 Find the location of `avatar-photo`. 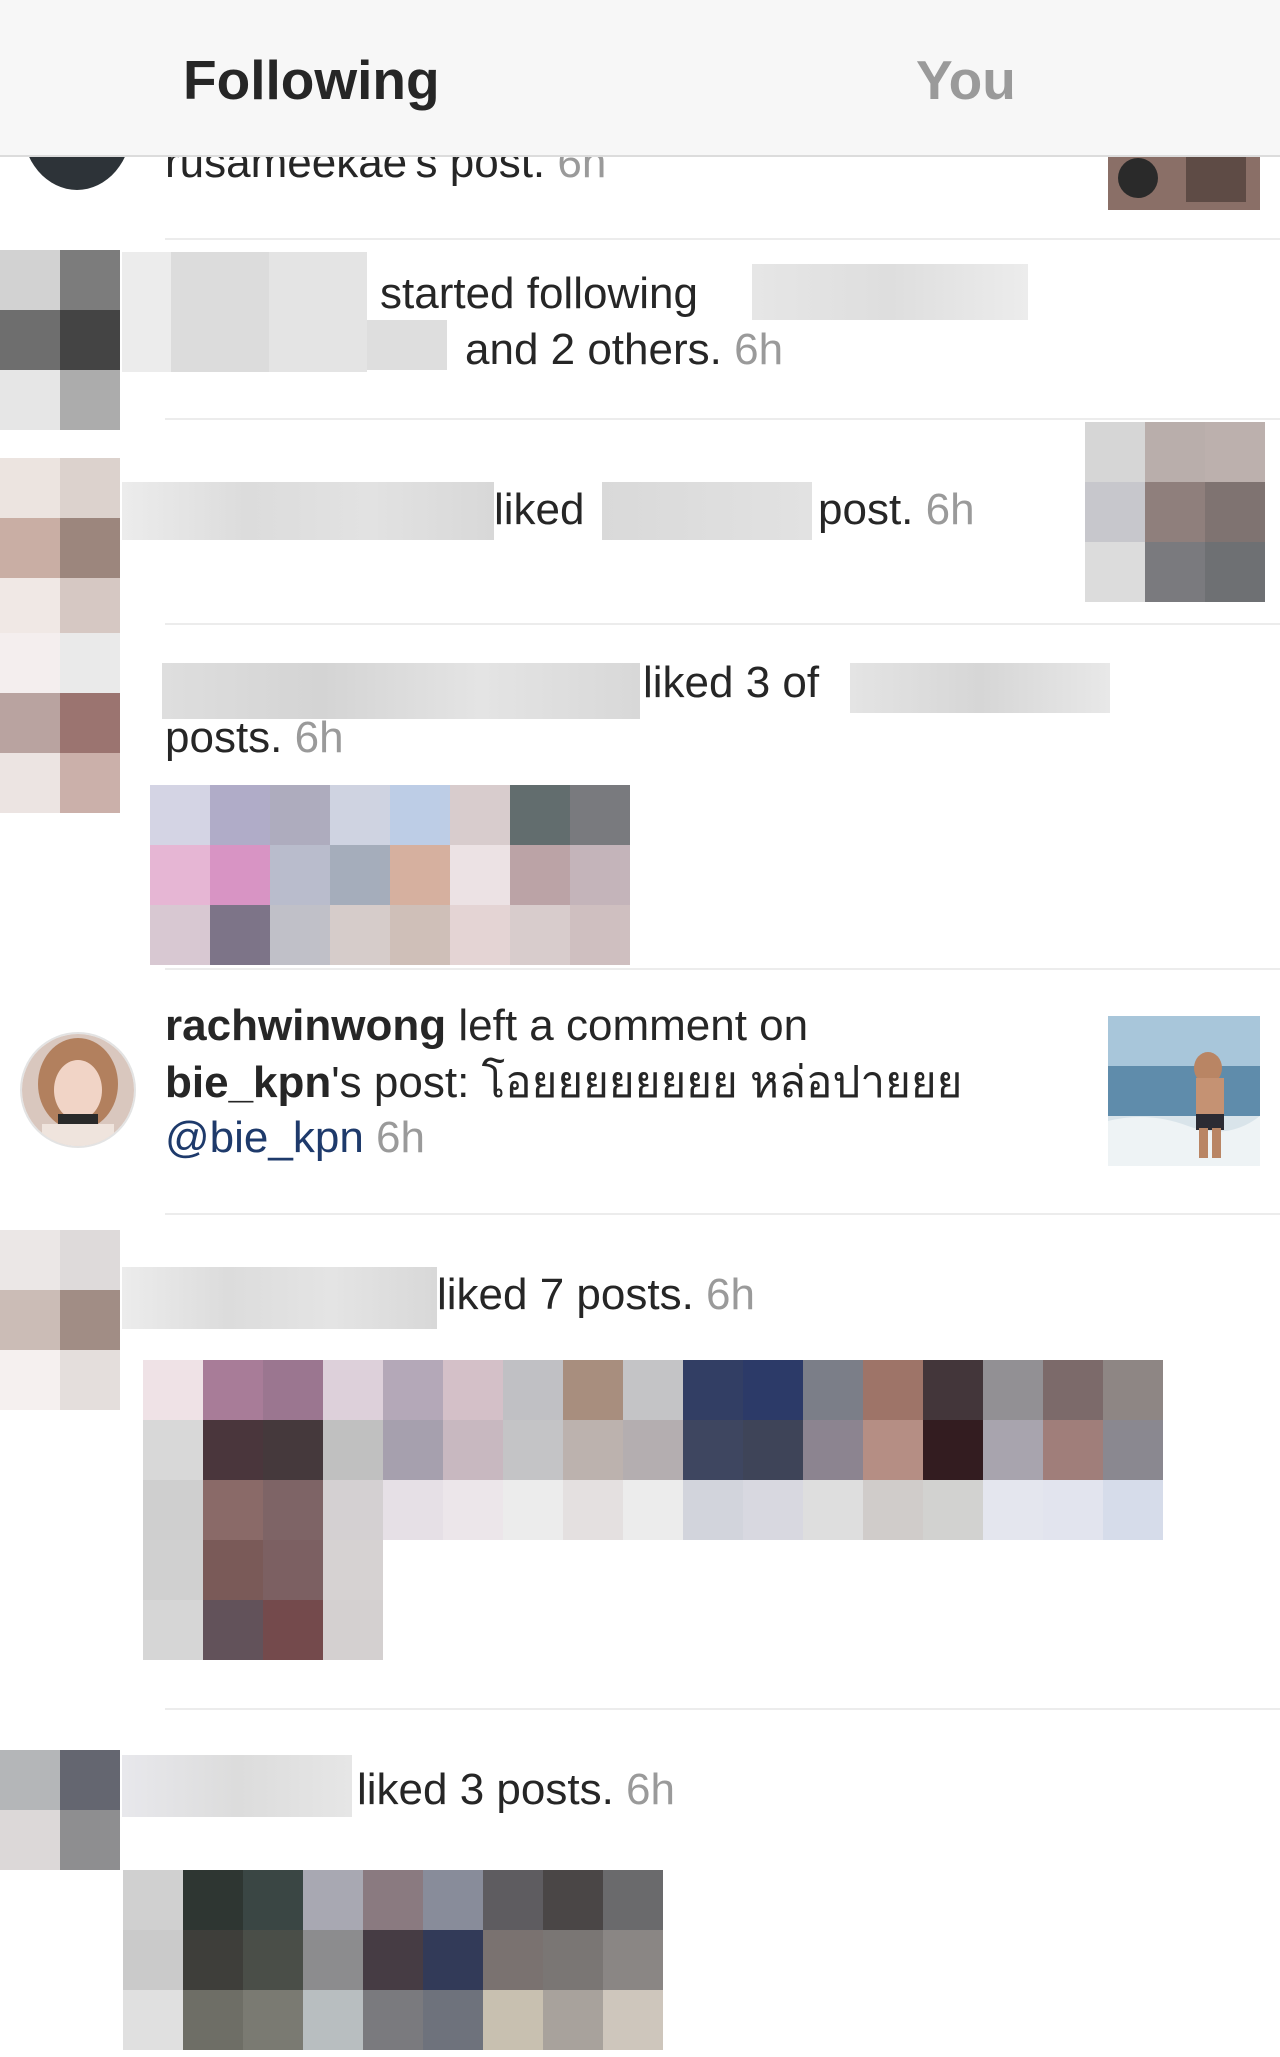

avatar-photo is located at coordinates (78, 1090).